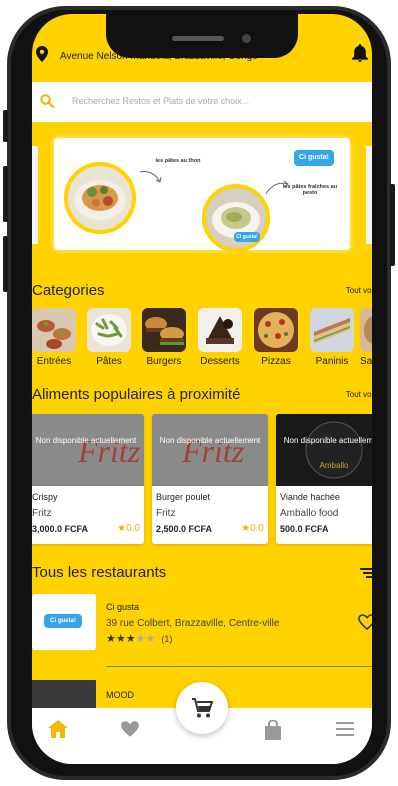 This screenshot has width=398, height=786. What do you see at coordinates (47, 103) in the screenshot?
I see `search-icon` at bounding box center [47, 103].